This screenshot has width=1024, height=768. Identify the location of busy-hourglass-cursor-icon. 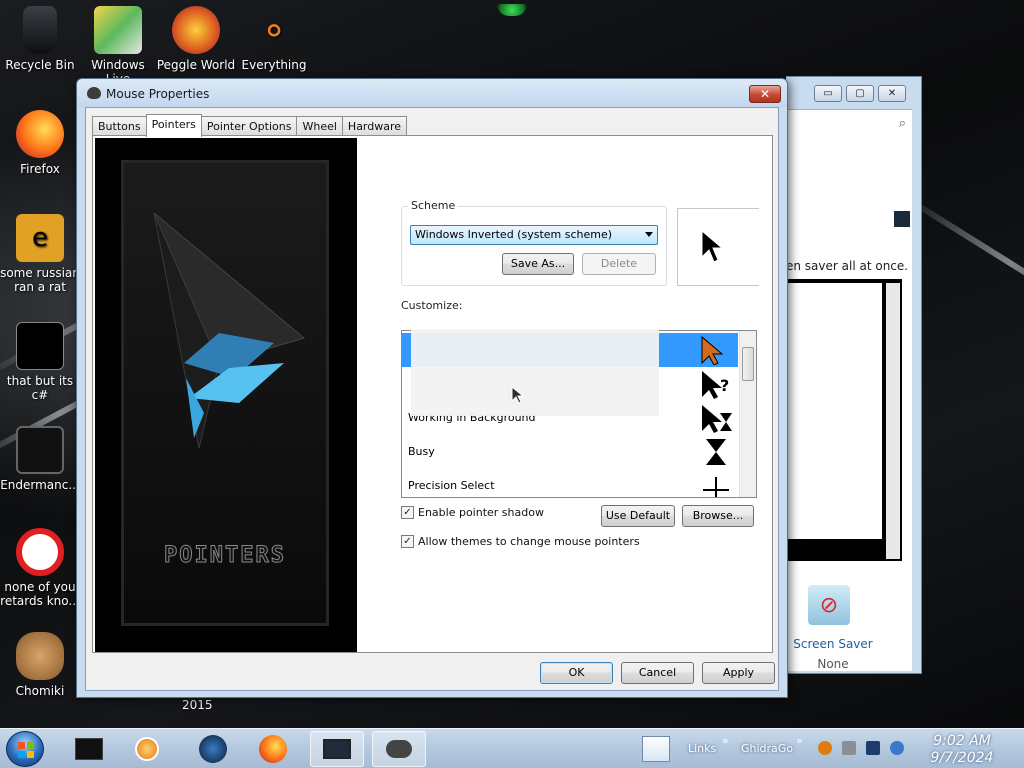
(716, 452).